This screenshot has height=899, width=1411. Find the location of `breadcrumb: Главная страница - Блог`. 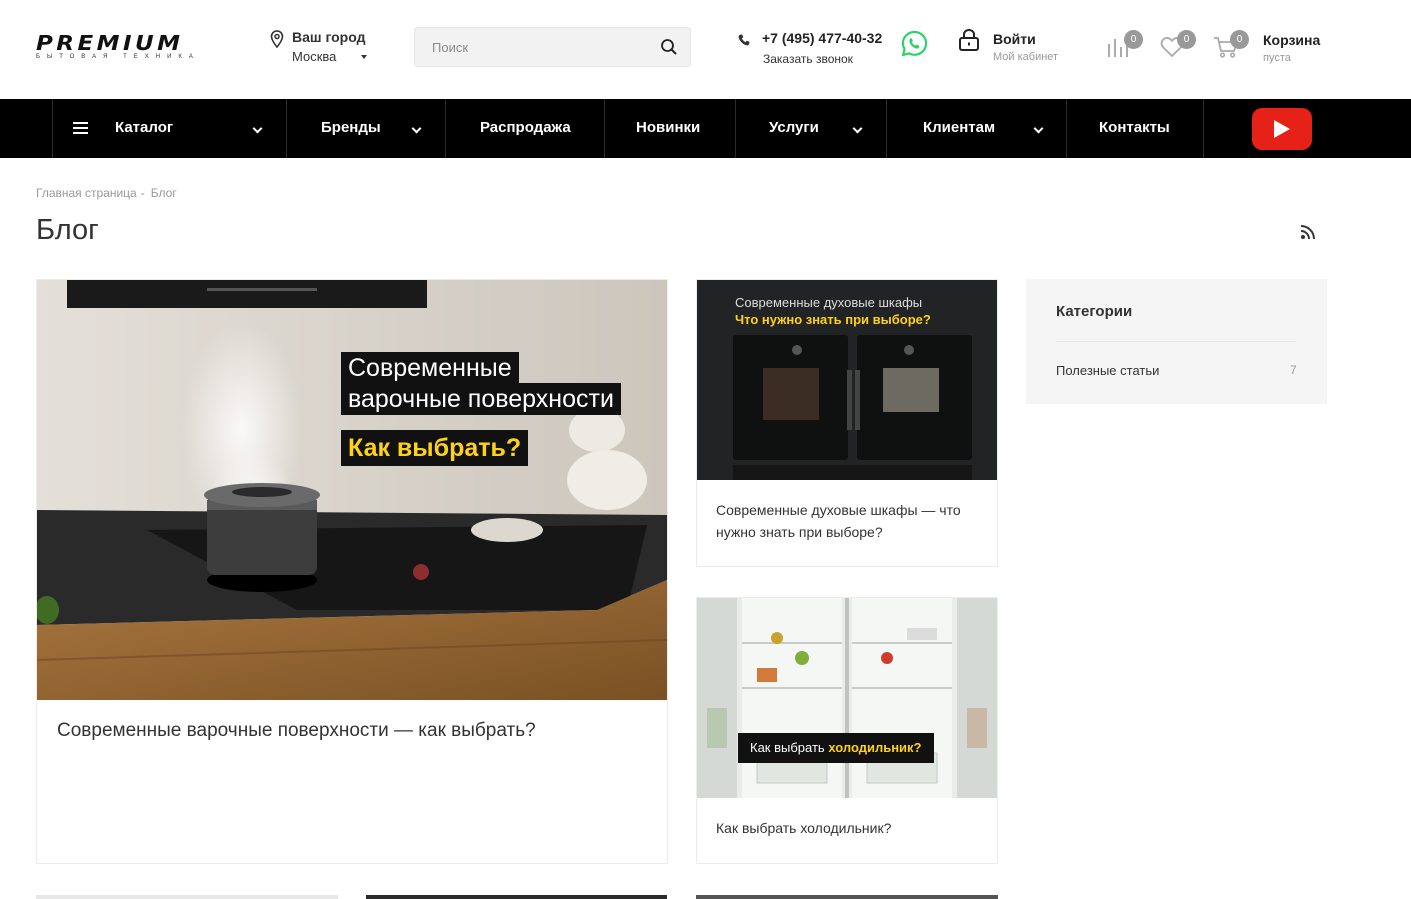

breadcrumb: Главная страница - Блог is located at coordinates (106, 193).